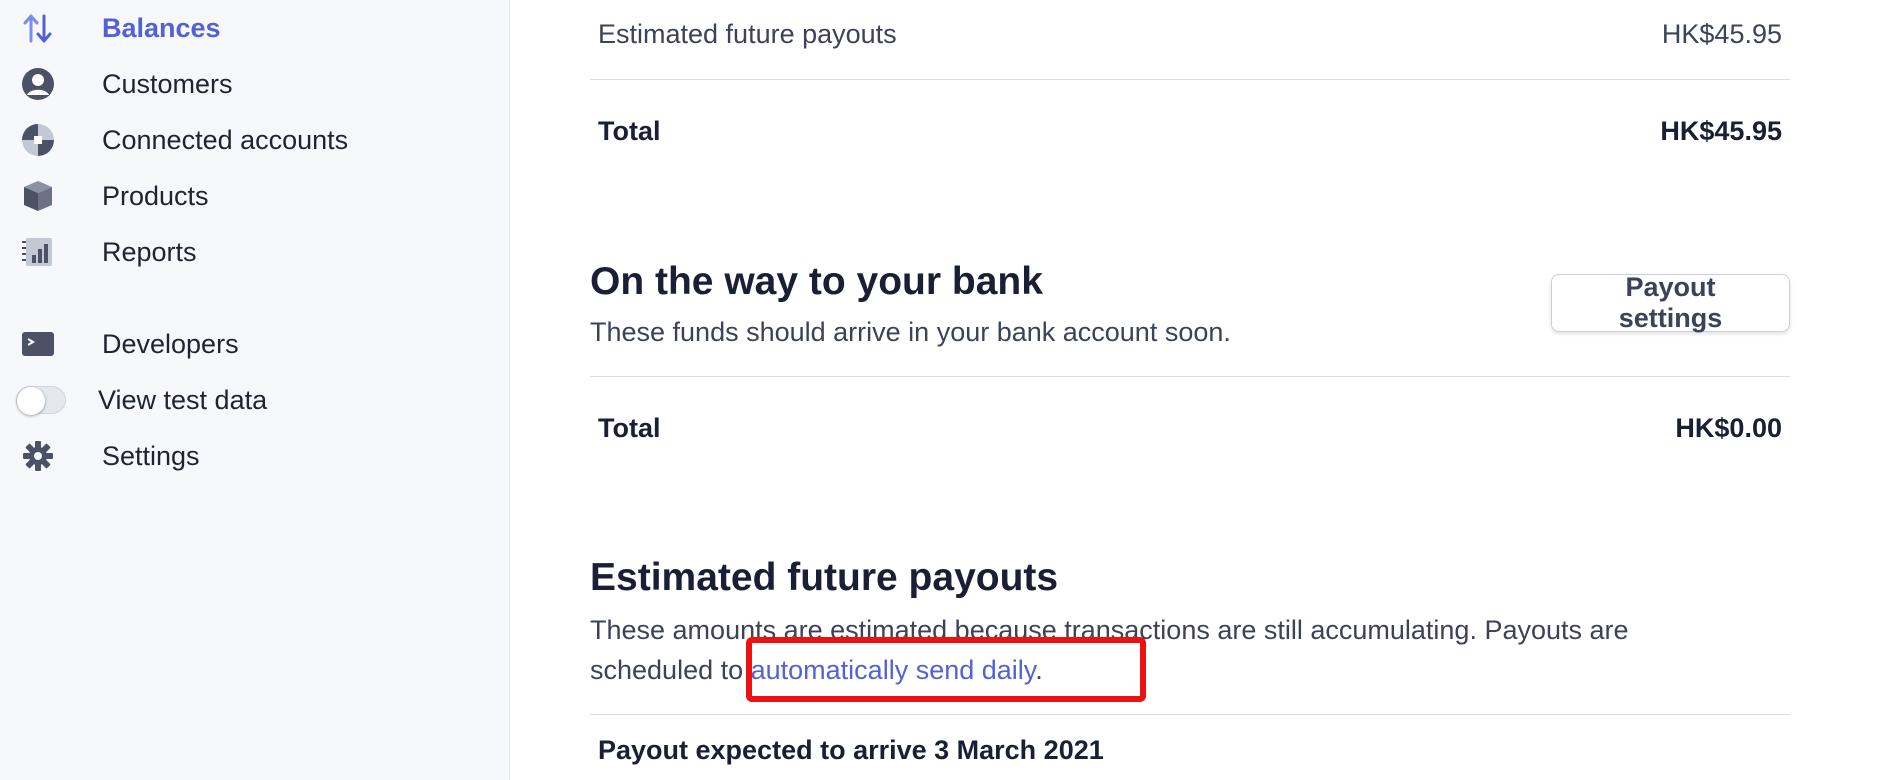 This screenshot has width=1896, height=780. Describe the element at coordinates (38, 196) in the screenshot. I see `box-icon` at that location.